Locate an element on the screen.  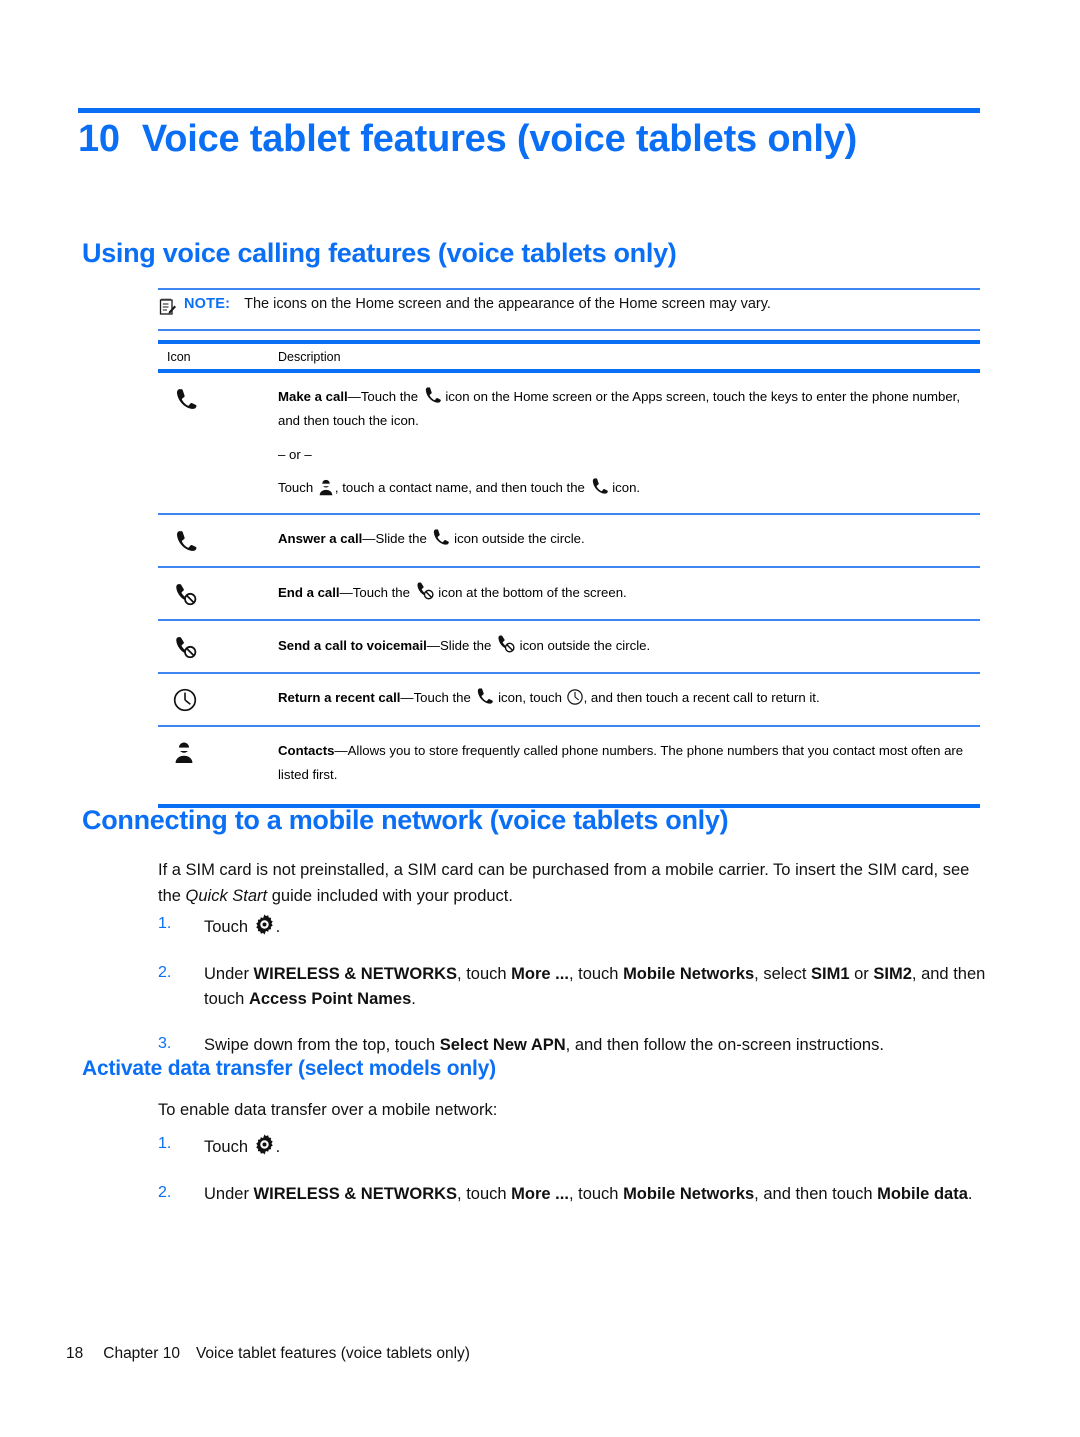
access-point-names-label: Access Point Names is located at coordinates (330, 998).